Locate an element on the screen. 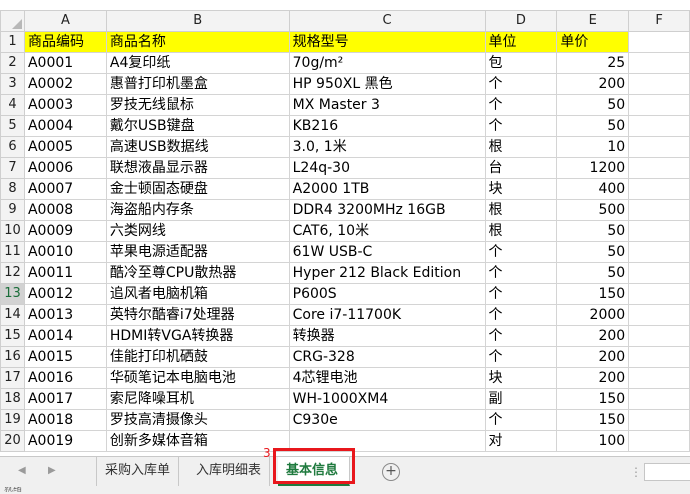  cell-c9: DDR4 3200MHz 16GB is located at coordinates (387, 210).